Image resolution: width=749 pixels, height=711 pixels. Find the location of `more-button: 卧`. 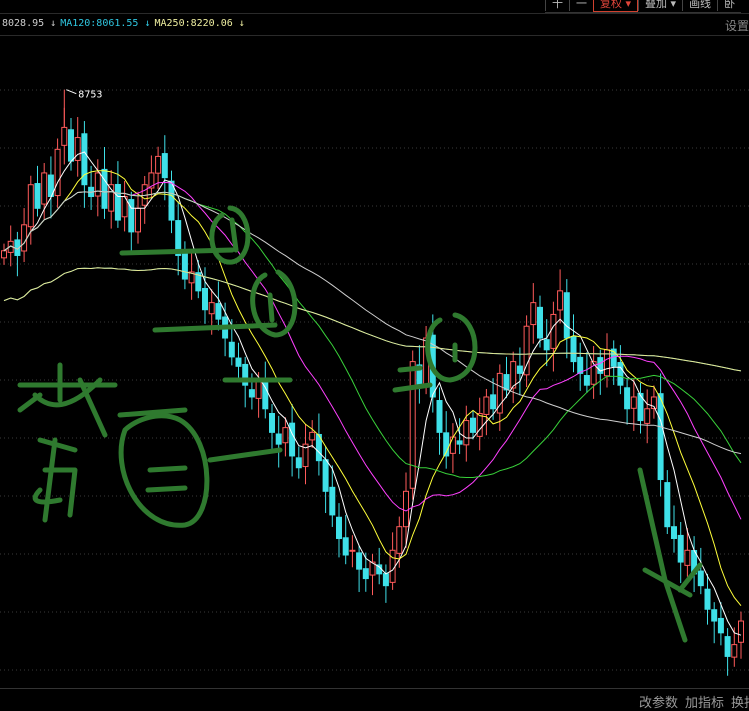

more-button: 卧 is located at coordinates (729, 5).